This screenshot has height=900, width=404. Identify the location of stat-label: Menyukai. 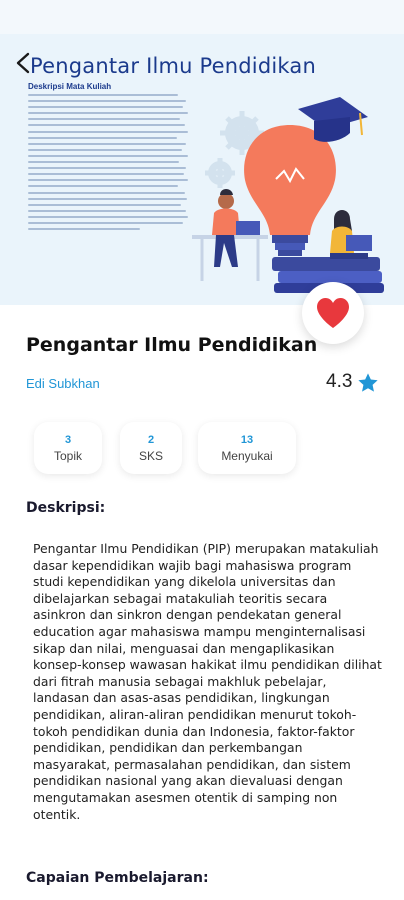
(247, 456).